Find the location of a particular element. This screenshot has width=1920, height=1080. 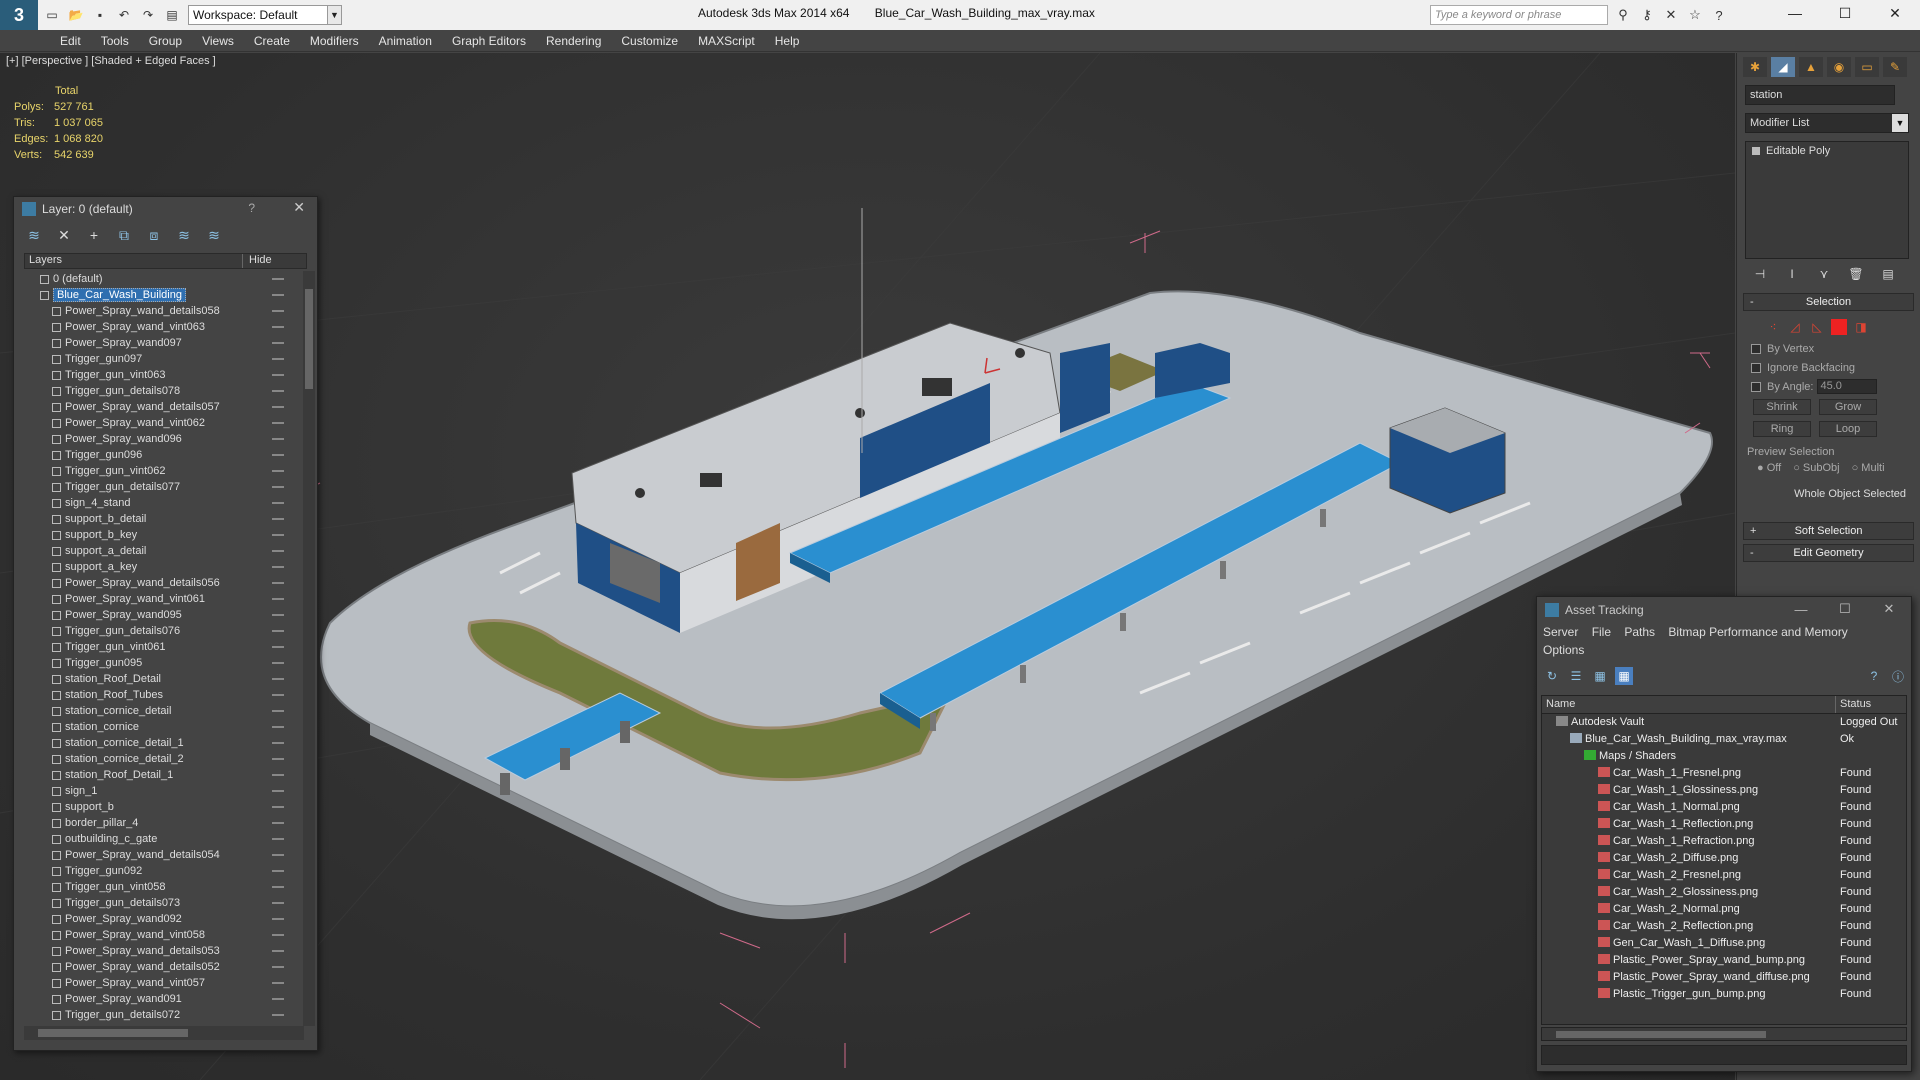

new-file-icon: ▭ is located at coordinates (52, 15).